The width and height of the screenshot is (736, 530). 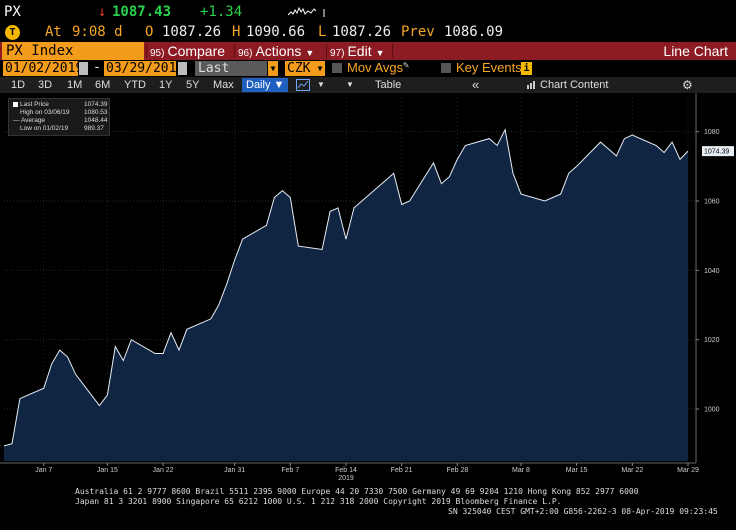 I want to click on timeframe-3d: 3D, so click(x=45, y=85).